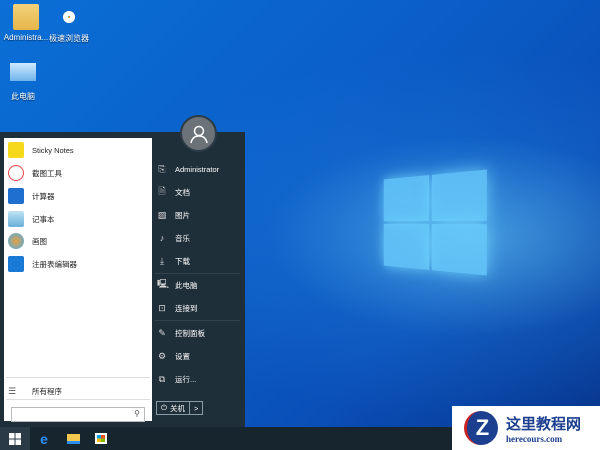 Image resolution: width=600 pixels, height=450 pixels. I want to click on menu-pictures: ▨ 图片, so click(173, 215).